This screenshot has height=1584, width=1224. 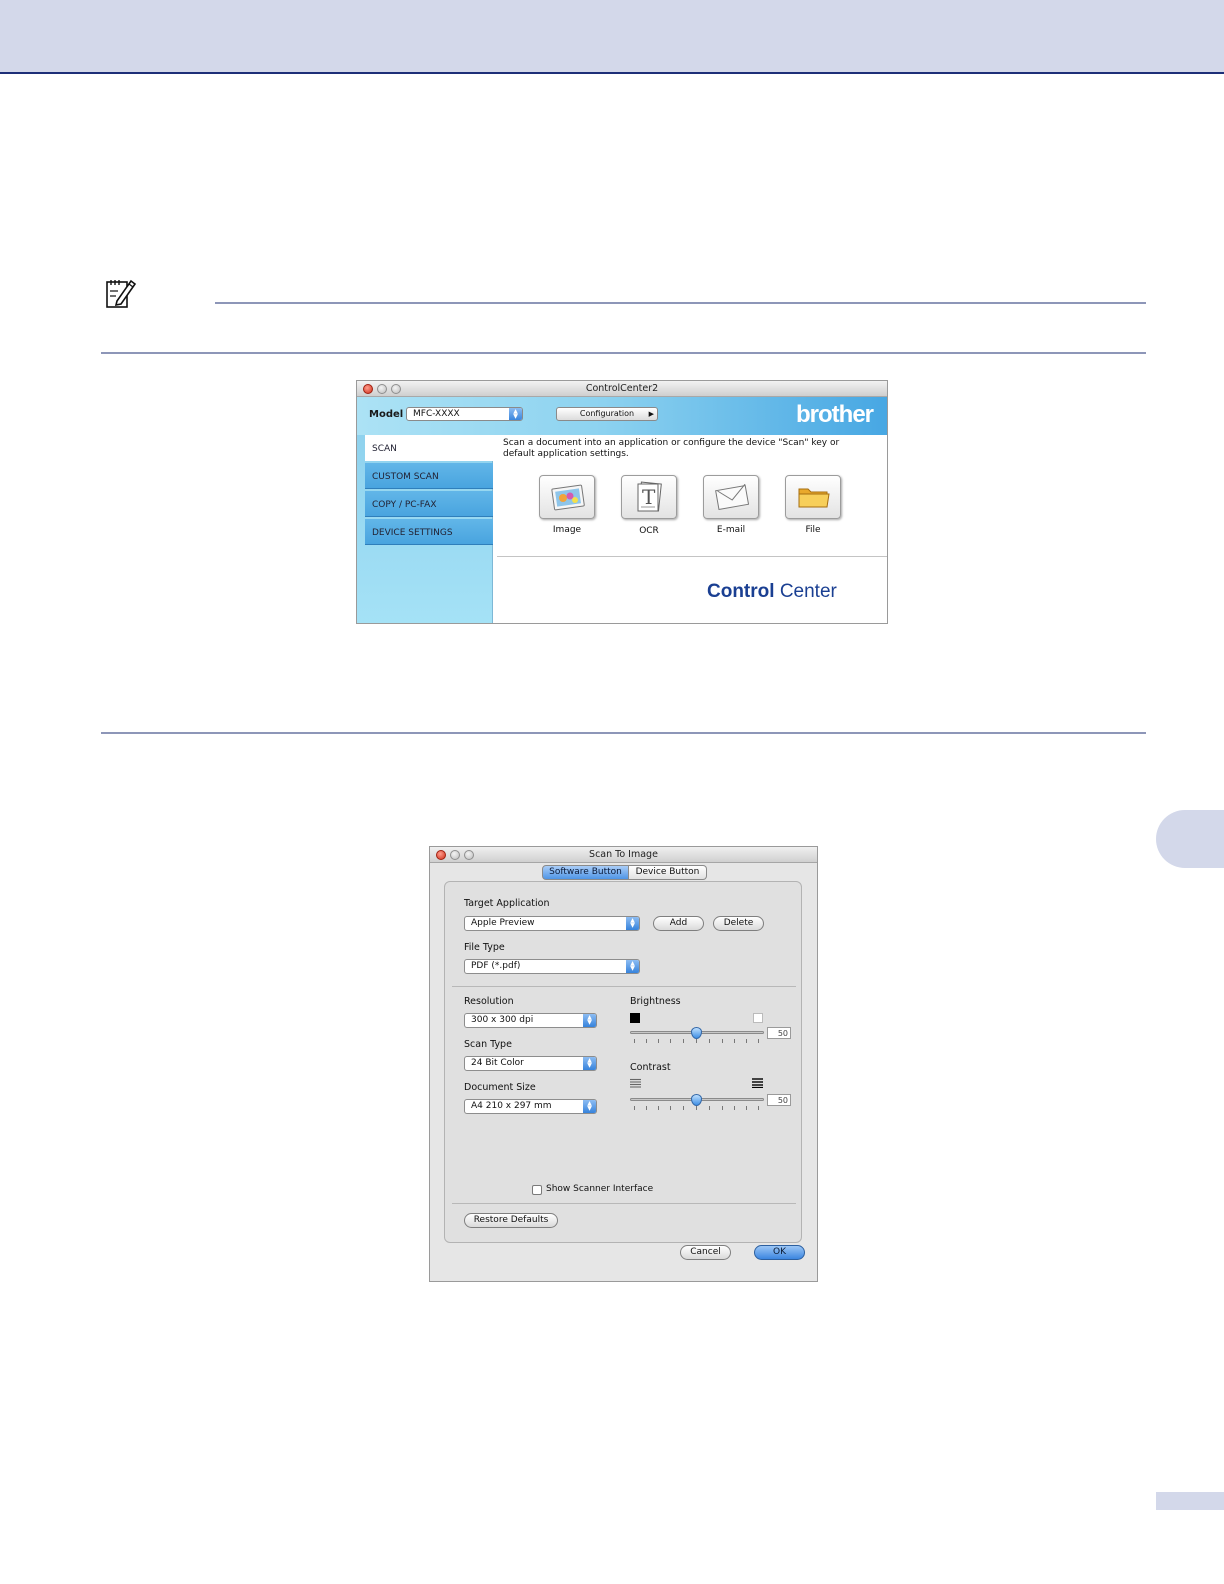 What do you see at coordinates (808, 591) in the screenshot?
I see `logo-regular-text: Center` at bounding box center [808, 591].